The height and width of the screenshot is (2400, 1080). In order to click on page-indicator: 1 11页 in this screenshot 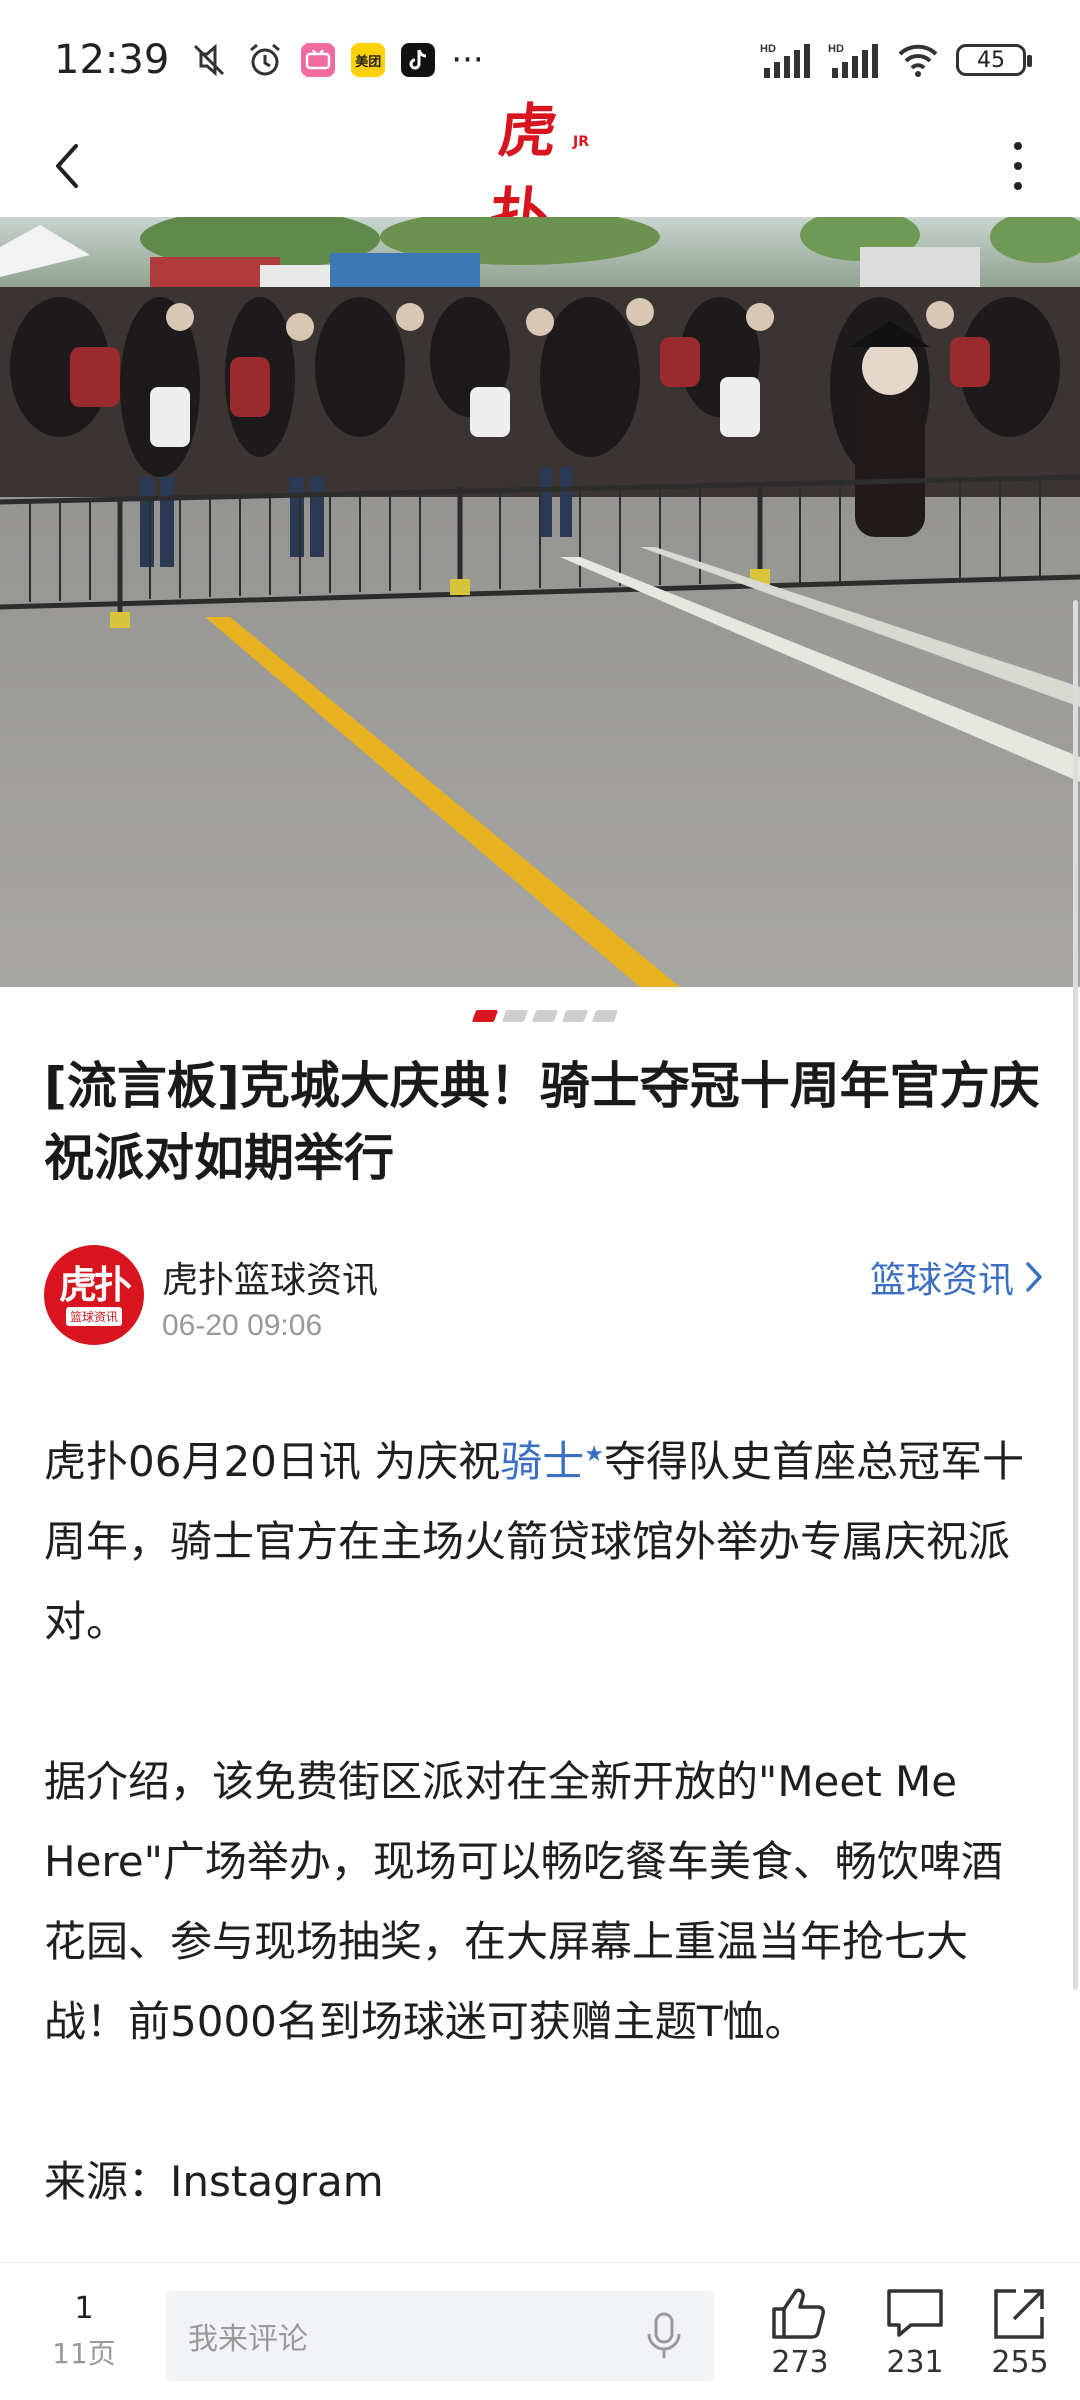, I will do `click(84, 2331)`.